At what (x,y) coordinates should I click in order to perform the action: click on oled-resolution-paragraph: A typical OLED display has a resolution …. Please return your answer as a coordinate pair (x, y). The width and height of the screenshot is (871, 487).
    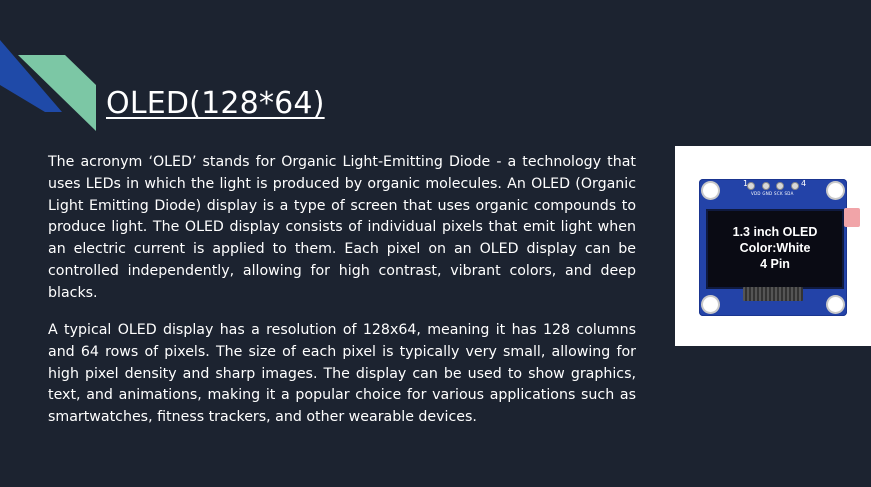
    Looking at the image, I should click on (342, 374).